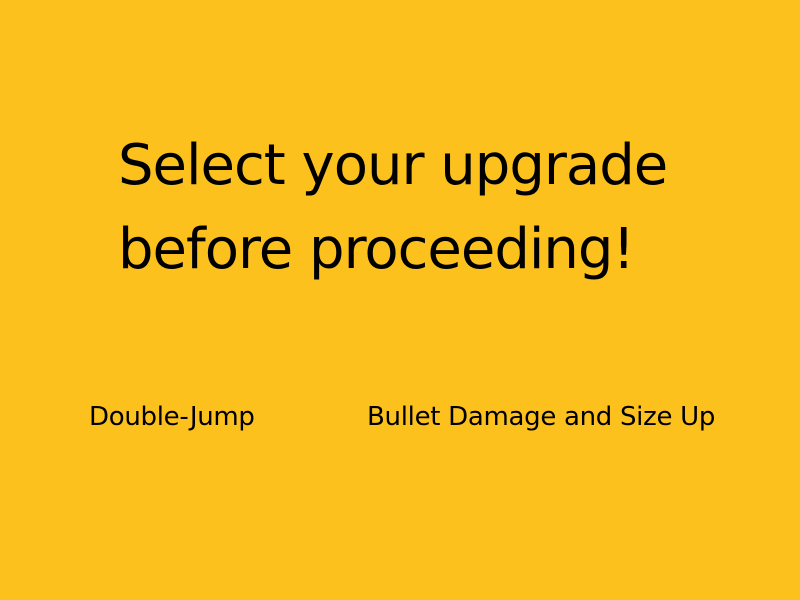 The height and width of the screenshot is (600, 800). I want to click on upgrade-option-double-jump: Double-Jump, so click(172, 417).